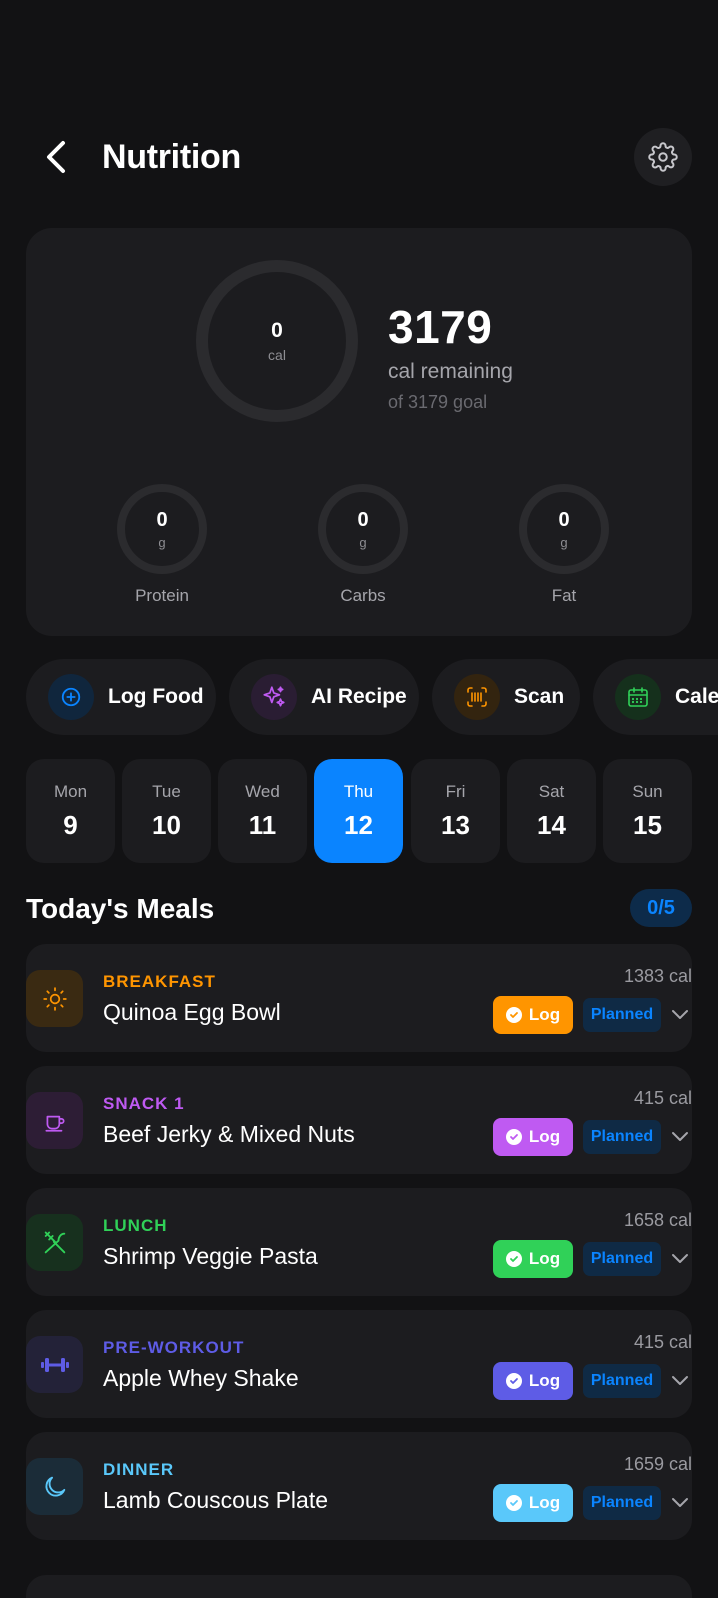  Describe the element at coordinates (229, 1134) in the screenshot. I see `meal-name: Beef Jerky & Mixed Nuts` at that location.